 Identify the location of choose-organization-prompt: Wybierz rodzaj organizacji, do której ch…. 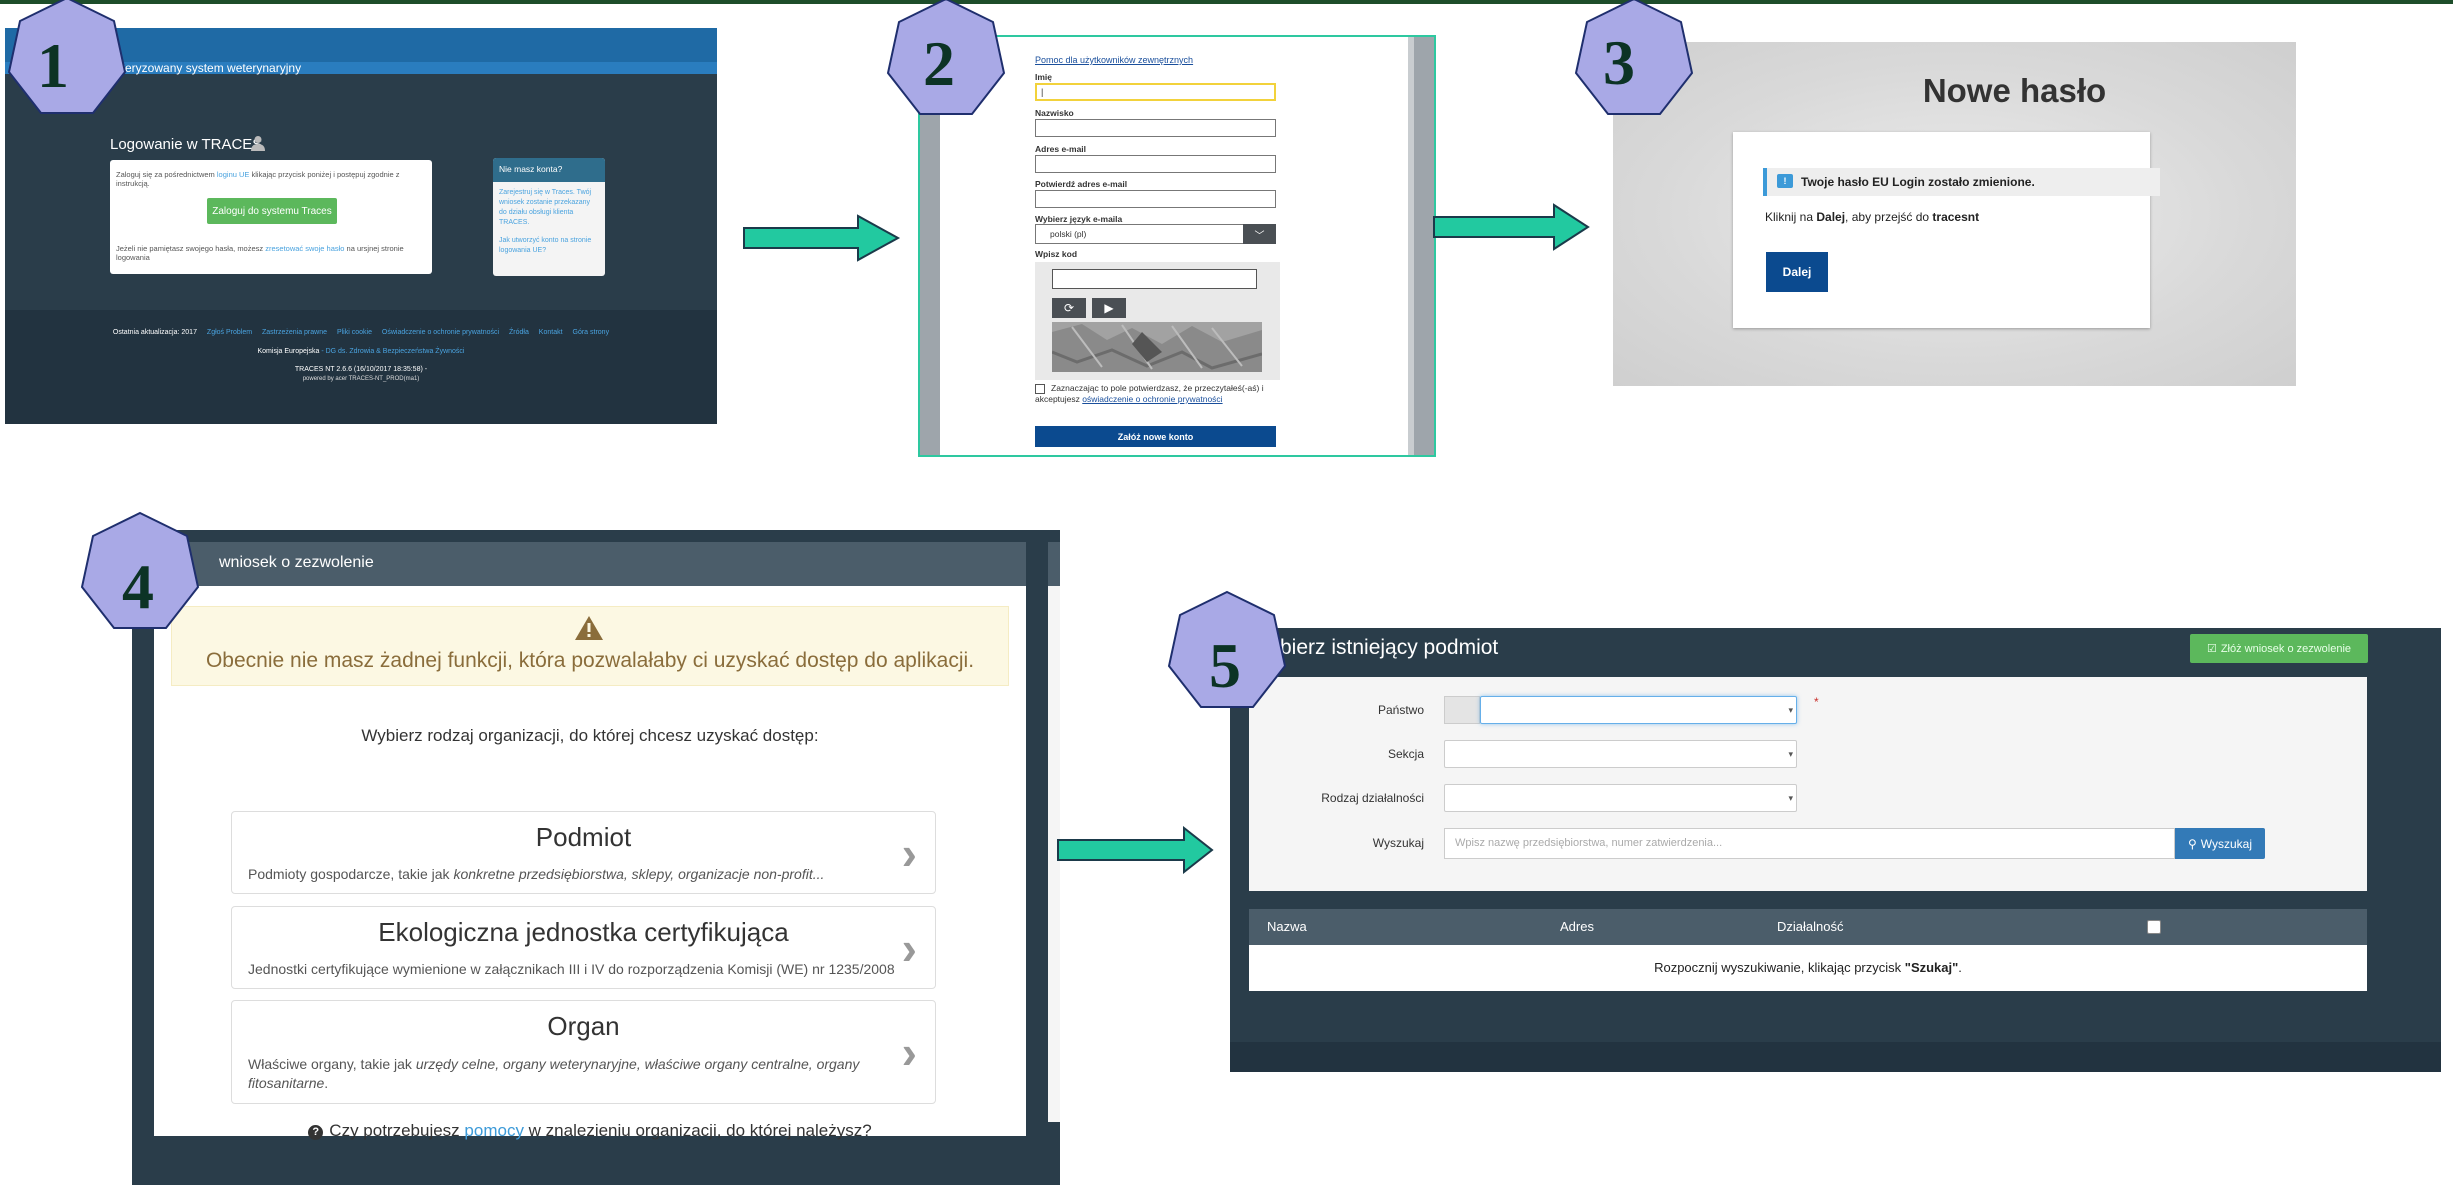
(590, 735).